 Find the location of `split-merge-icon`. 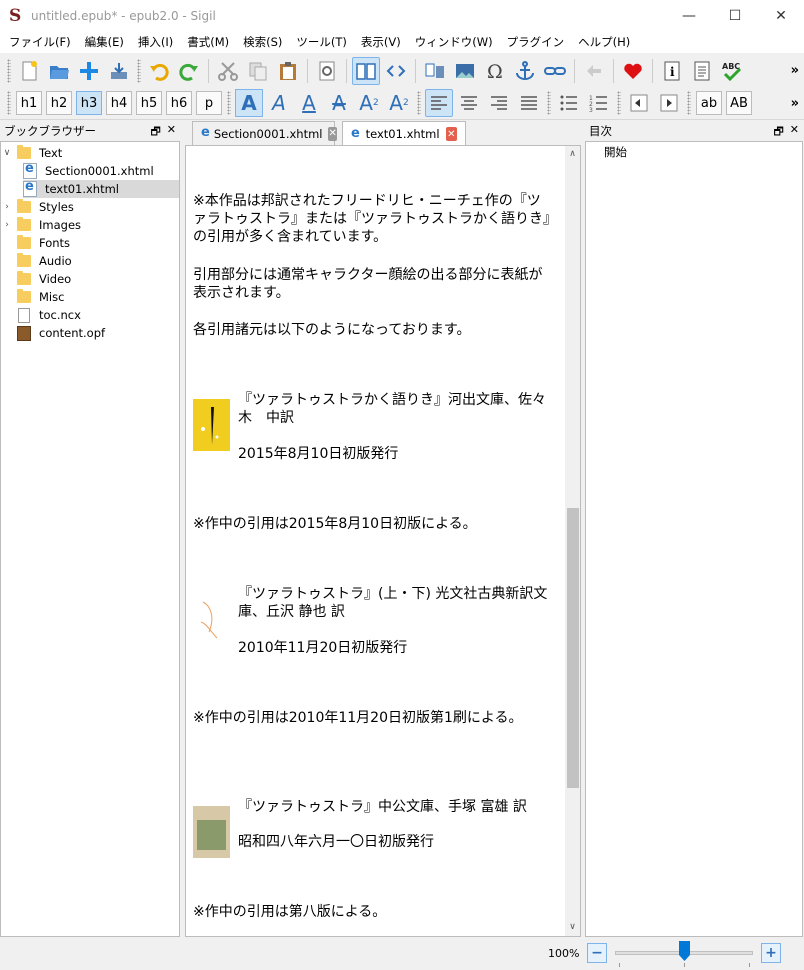

split-merge-icon is located at coordinates (435, 71).